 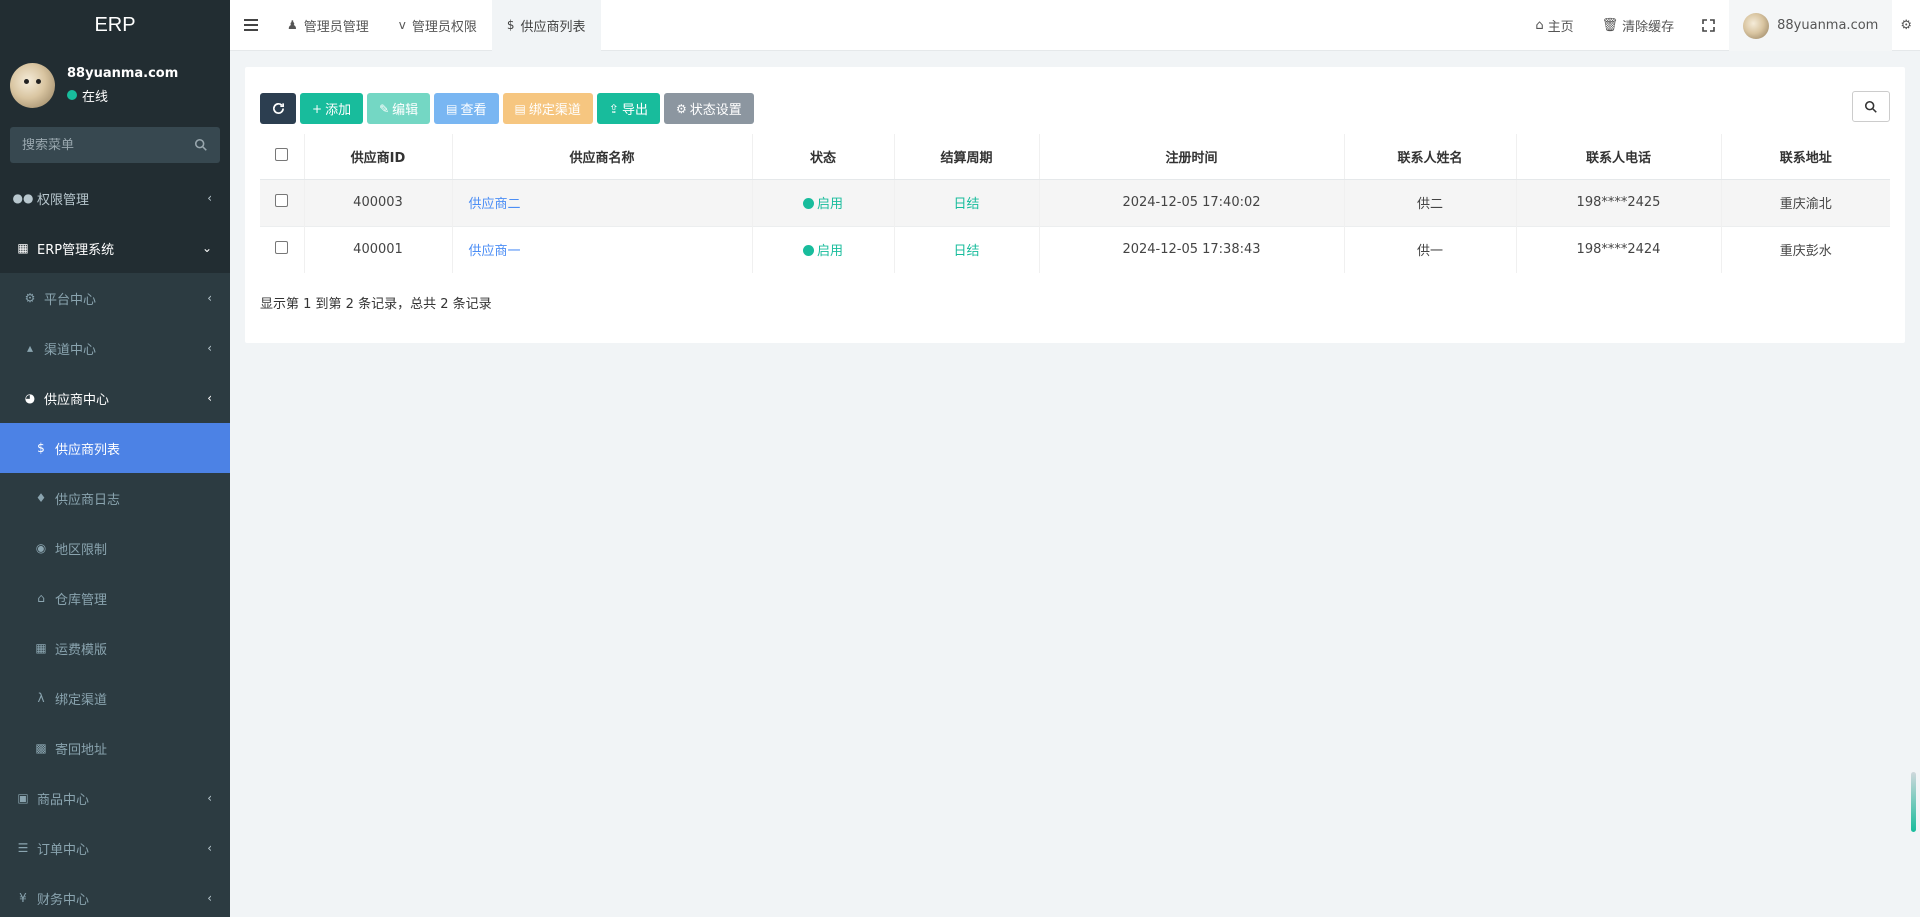 I want to click on sidebar-item-label: 财务中心, so click(x=63, y=900).